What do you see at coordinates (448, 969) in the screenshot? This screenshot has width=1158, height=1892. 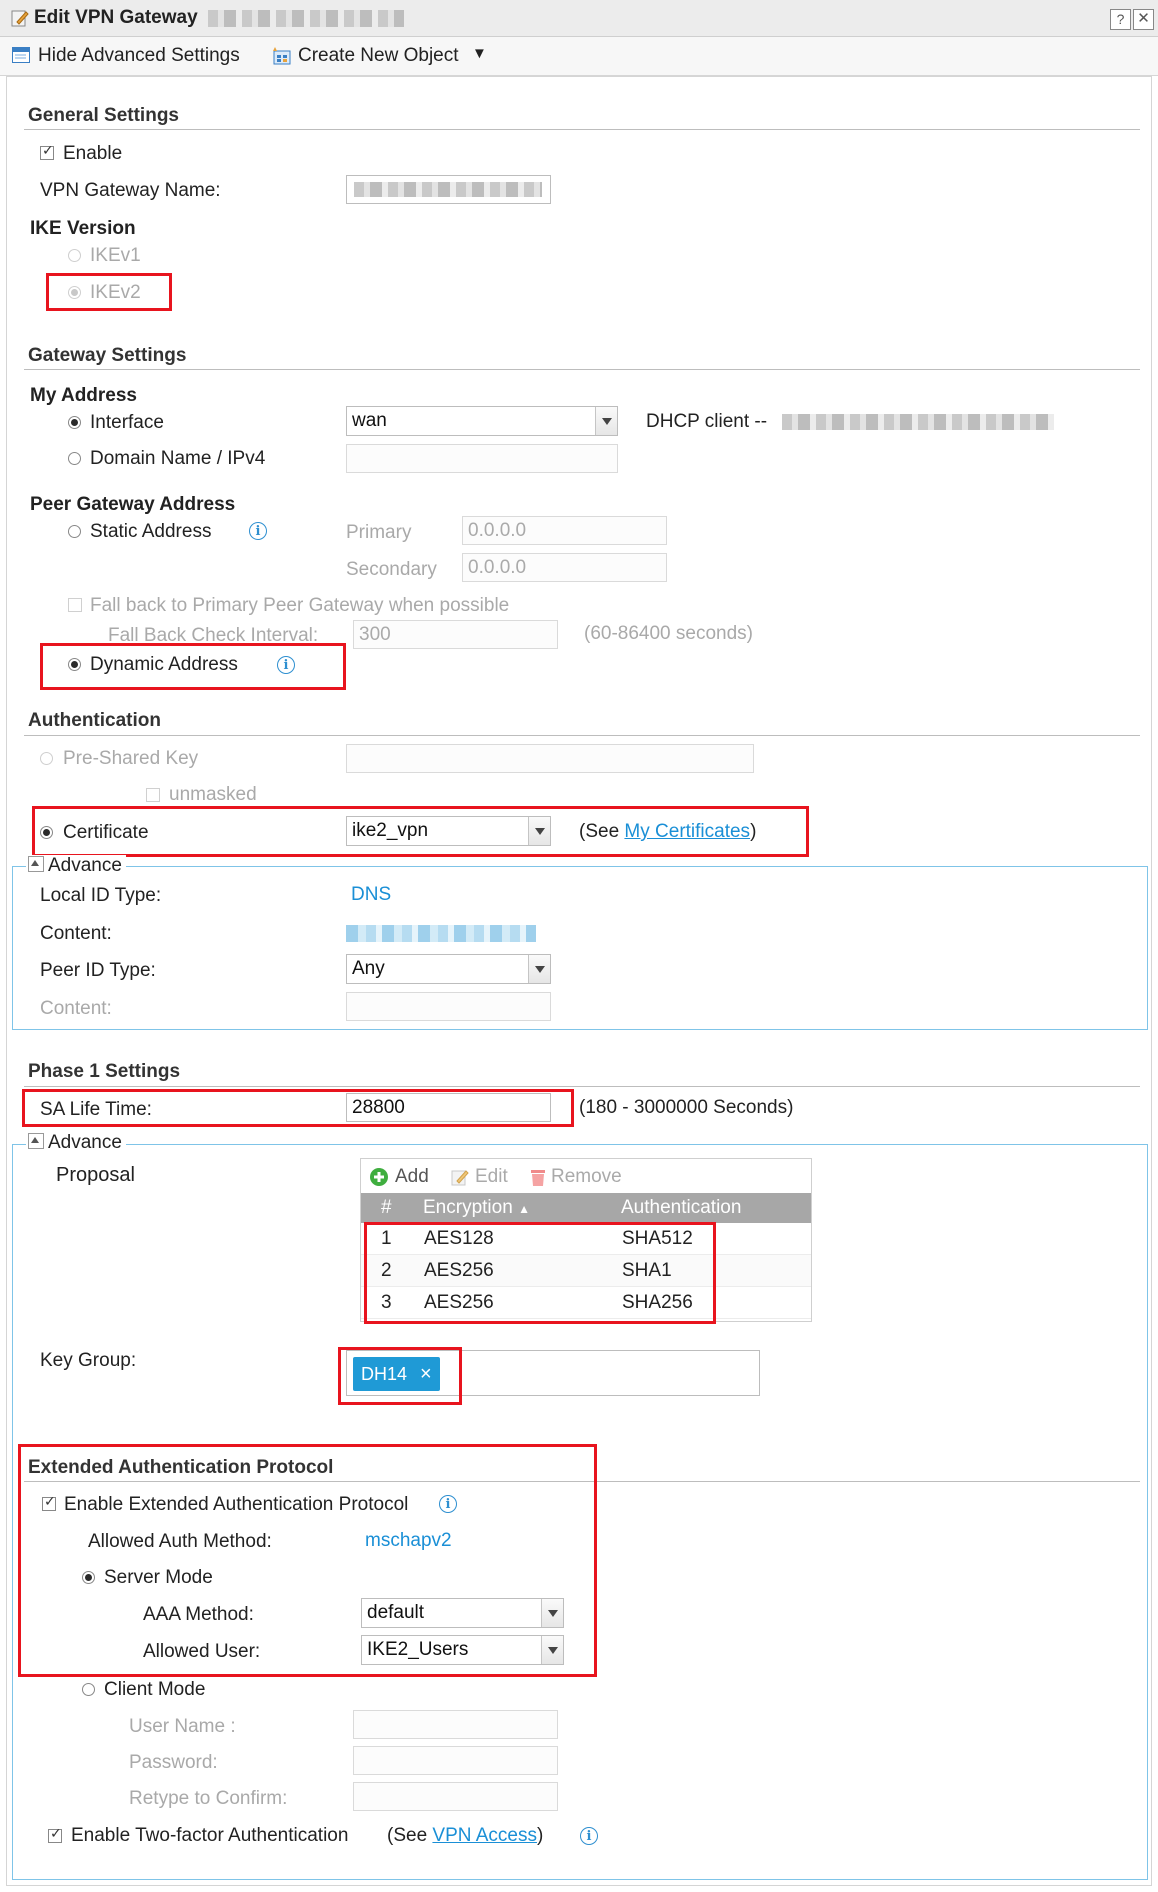 I see `peer-id-type-select: Any` at bounding box center [448, 969].